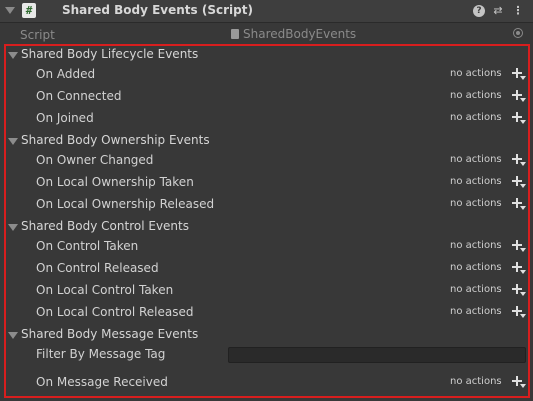  I want to click on event-label: On Control Released, so click(97, 268).